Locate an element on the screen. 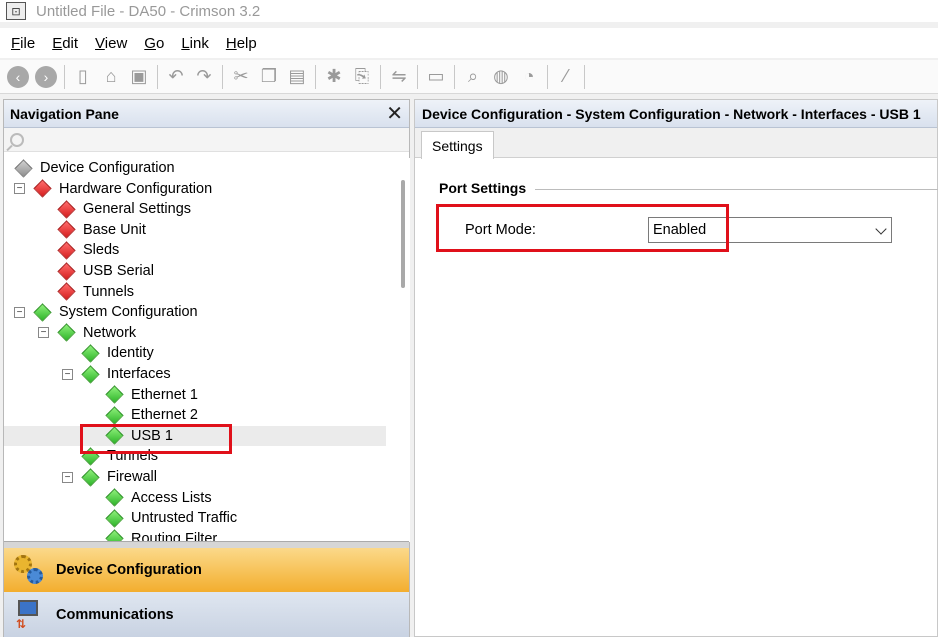 The height and width of the screenshot is (637, 938). globe-icon: ◍ is located at coordinates (501, 77).